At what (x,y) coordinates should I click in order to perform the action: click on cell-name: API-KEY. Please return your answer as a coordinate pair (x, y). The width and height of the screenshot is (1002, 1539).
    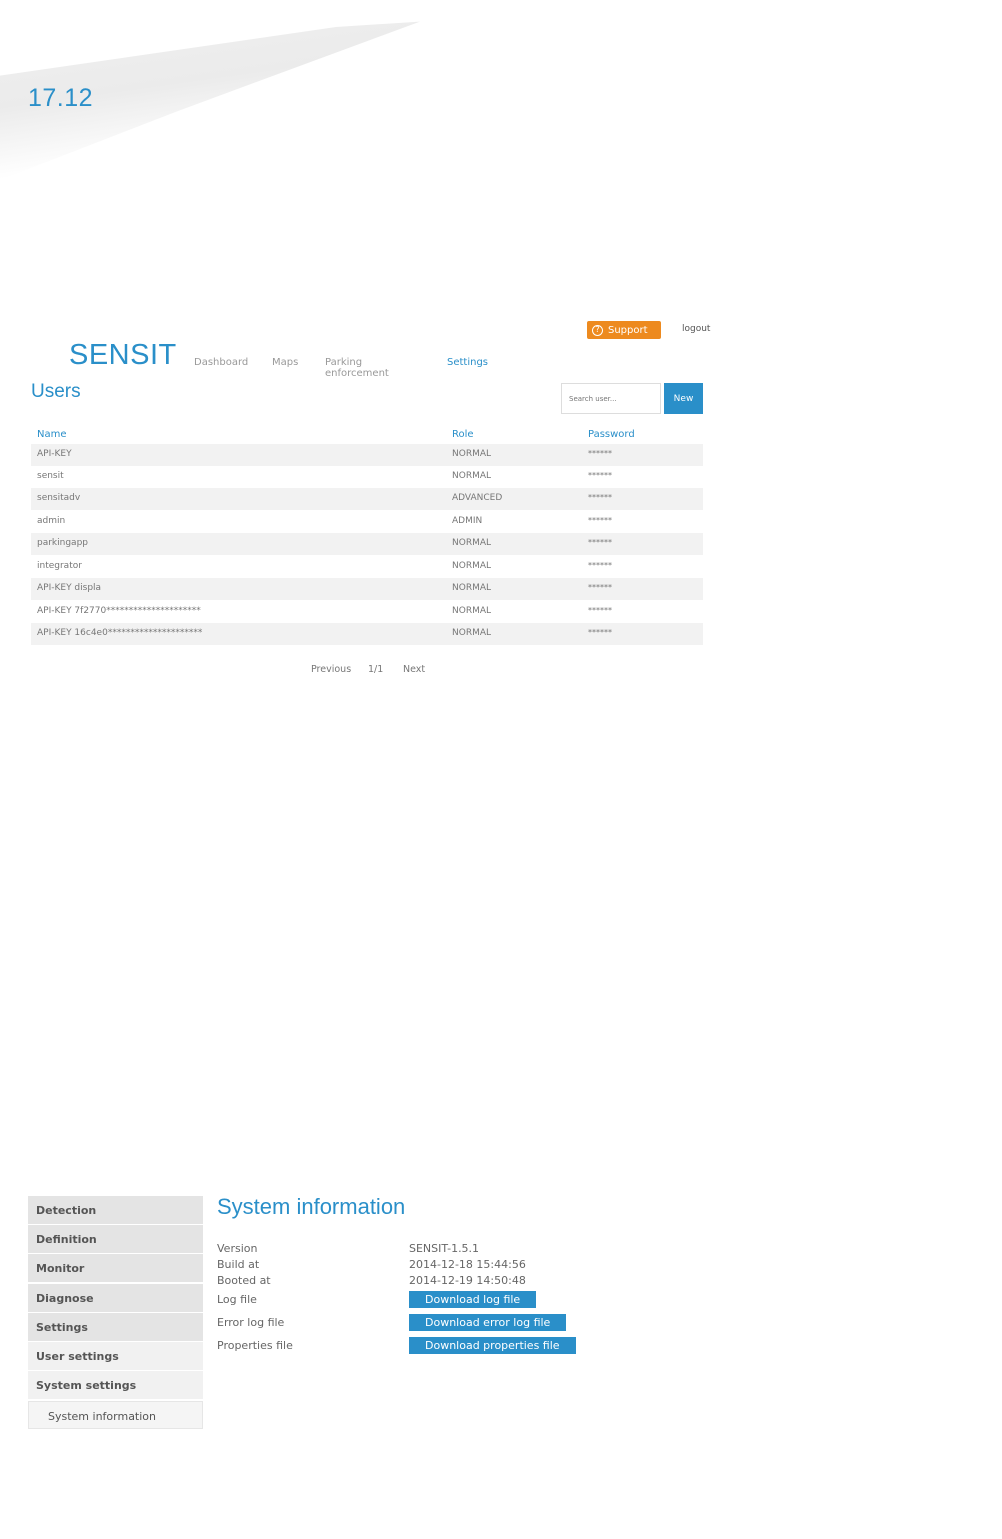
    Looking at the image, I should click on (54, 454).